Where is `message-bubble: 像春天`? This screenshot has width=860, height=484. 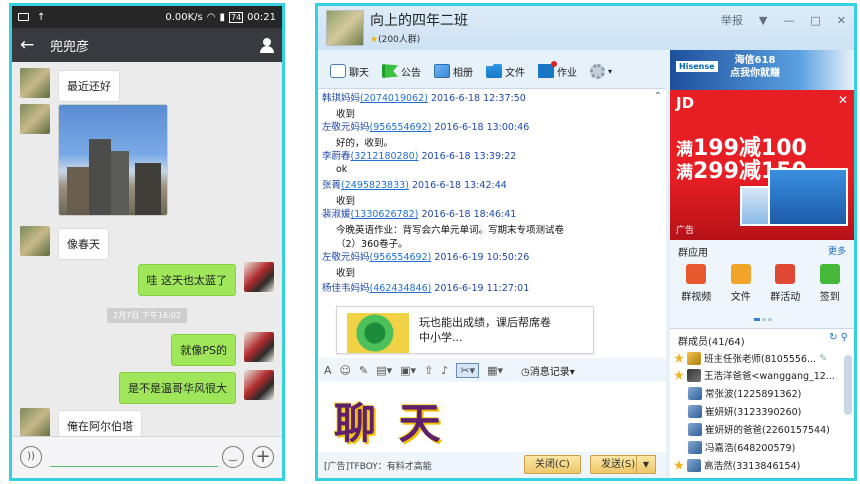 message-bubble: 像春天 is located at coordinates (83, 244).